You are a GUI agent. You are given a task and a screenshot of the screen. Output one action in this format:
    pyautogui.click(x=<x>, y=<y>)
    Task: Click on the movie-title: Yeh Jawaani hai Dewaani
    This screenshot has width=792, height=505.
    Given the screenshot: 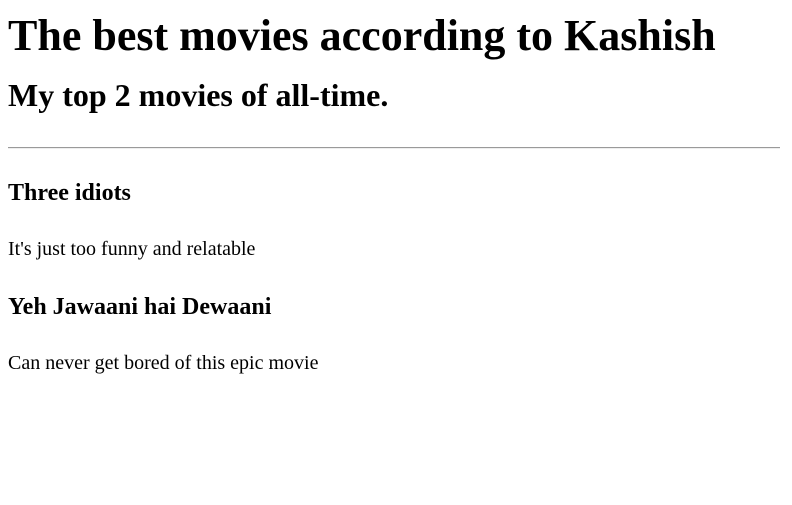 What is the action you would take?
    pyautogui.click(x=140, y=307)
    